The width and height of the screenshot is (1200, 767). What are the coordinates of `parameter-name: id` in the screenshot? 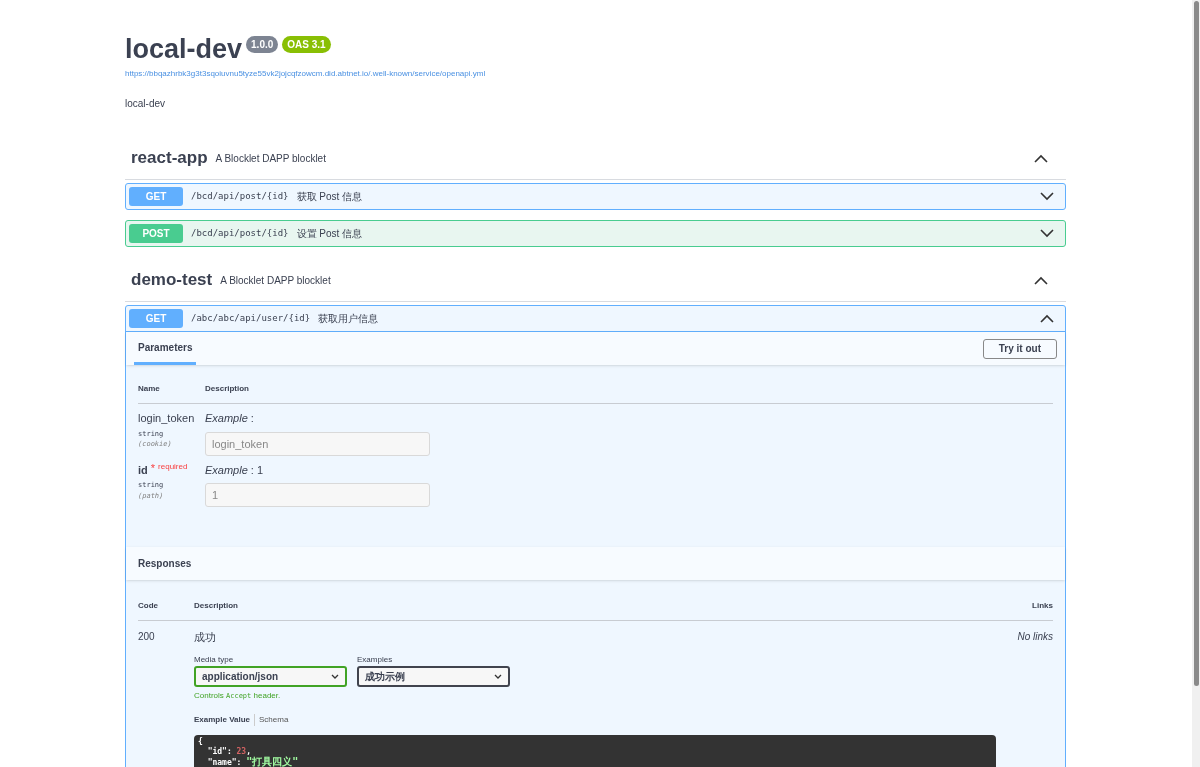 It's located at (143, 470).